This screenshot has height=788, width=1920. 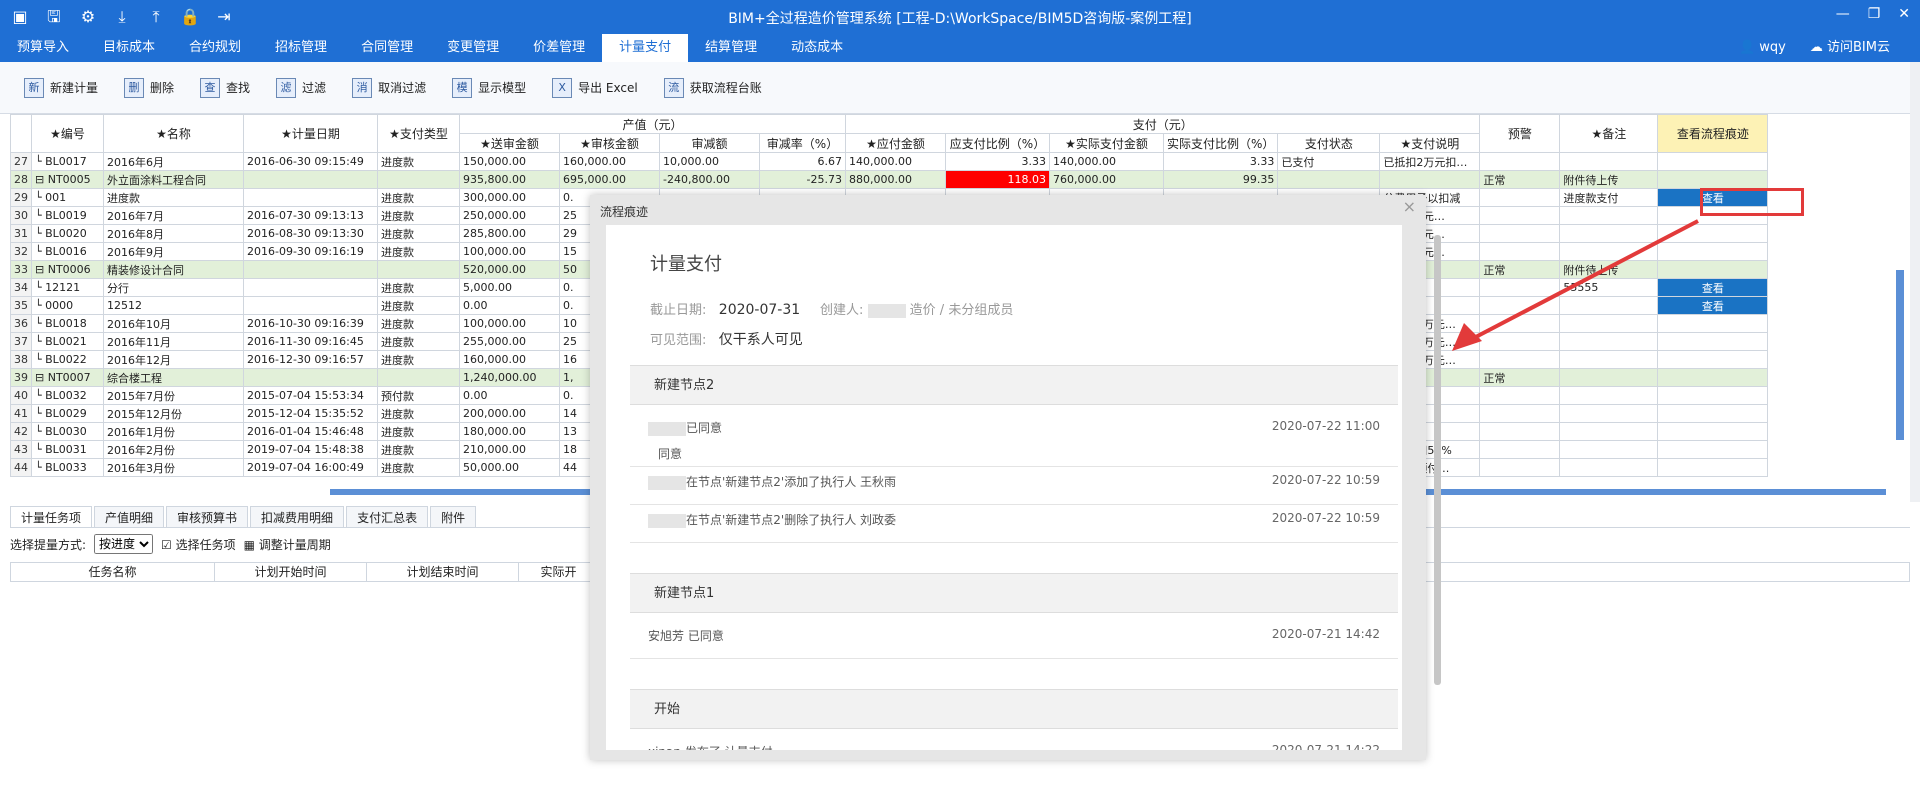 What do you see at coordinates (1762, 48) in the screenshot?
I see `user-menu: 👤 wqy` at bounding box center [1762, 48].